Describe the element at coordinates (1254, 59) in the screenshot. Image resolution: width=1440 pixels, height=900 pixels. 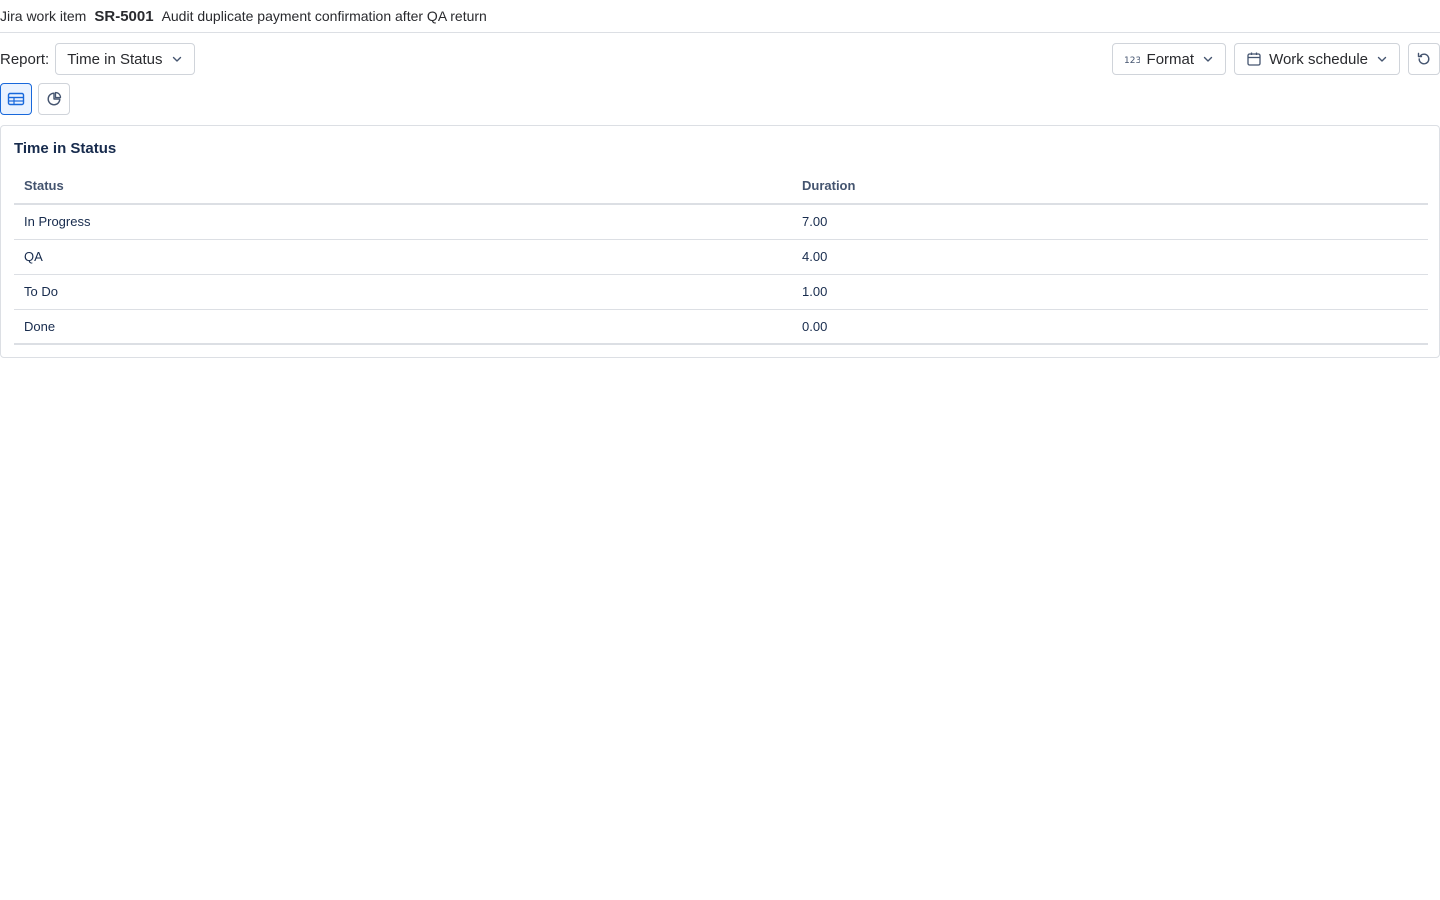
I see `calendar-icon` at that location.